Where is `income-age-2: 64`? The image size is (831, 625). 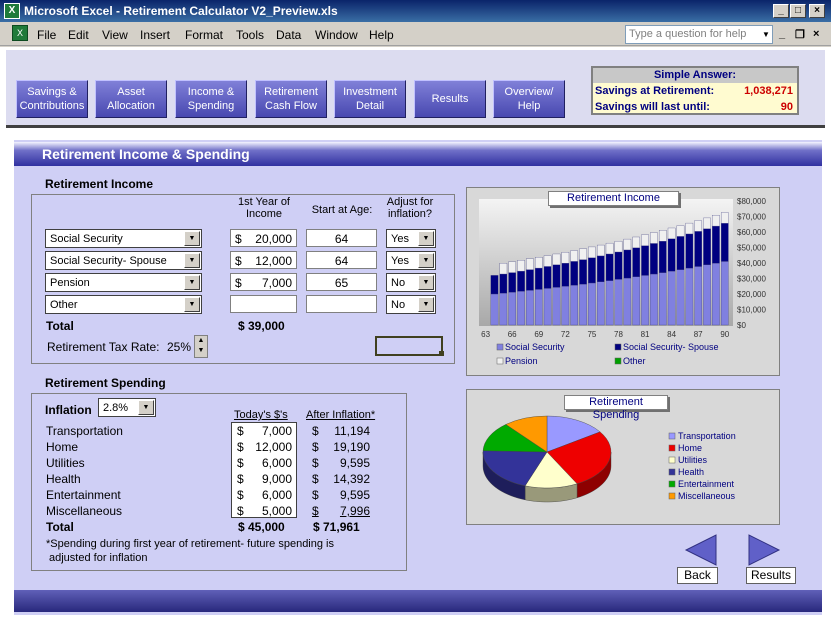
income-age-2: 64 is located at coordinates (341, 260).